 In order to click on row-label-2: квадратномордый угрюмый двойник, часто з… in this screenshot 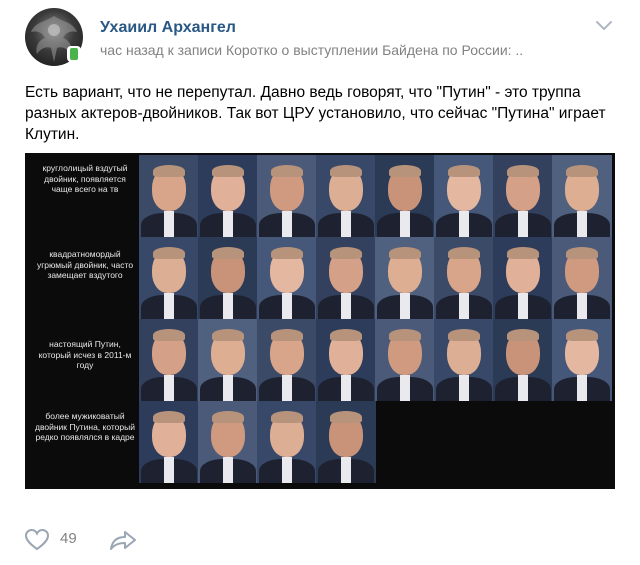, I will do `click(85, 264)`.